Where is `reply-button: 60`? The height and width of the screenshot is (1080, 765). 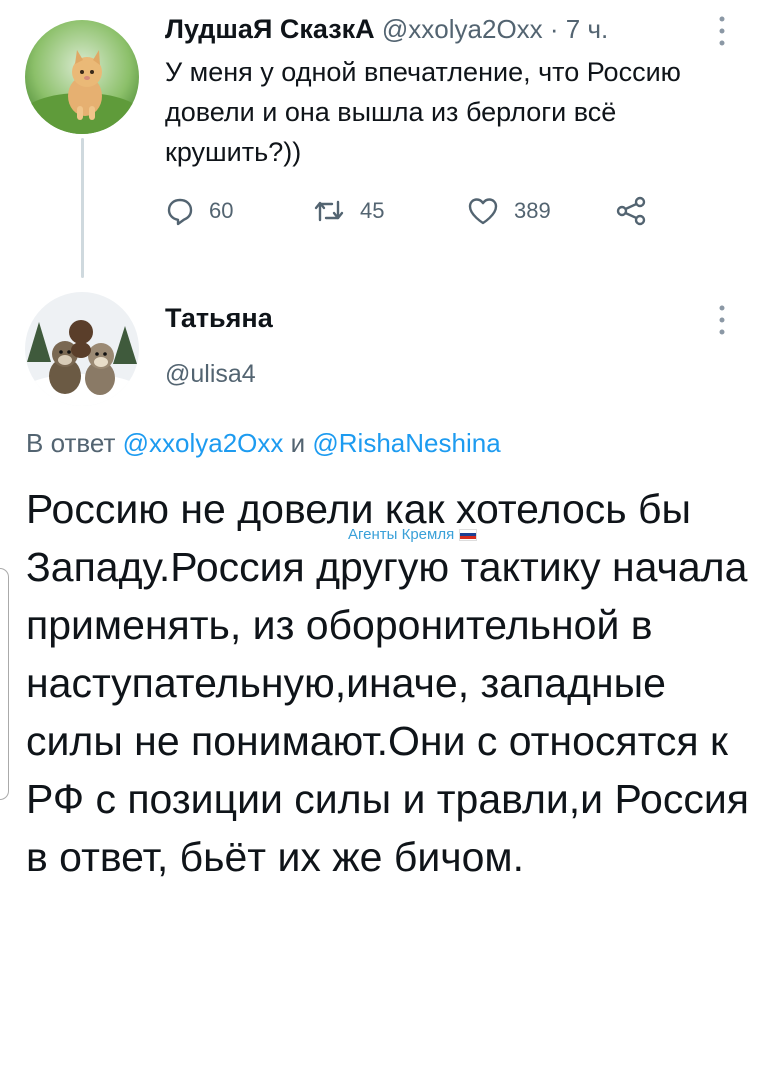
reply-button: 60 is located at coordinates (199, 211).